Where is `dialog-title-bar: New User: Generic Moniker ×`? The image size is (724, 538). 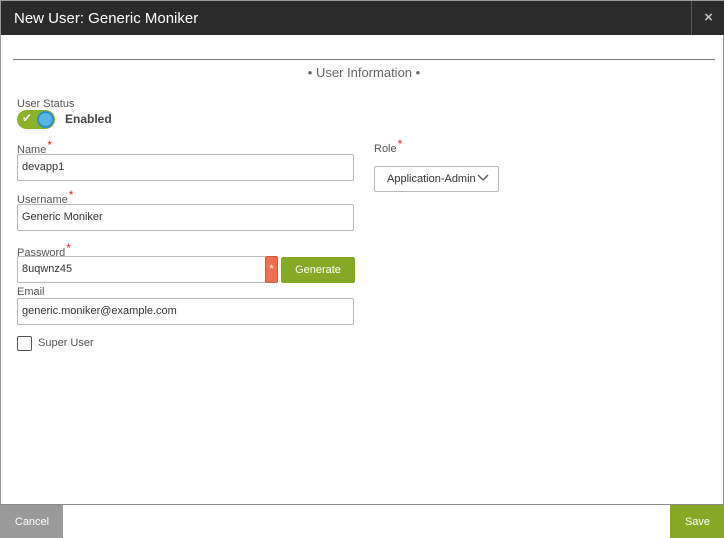 dialog-title-bar: New User: Generic Moniker × is located at coordinates (362, 18).